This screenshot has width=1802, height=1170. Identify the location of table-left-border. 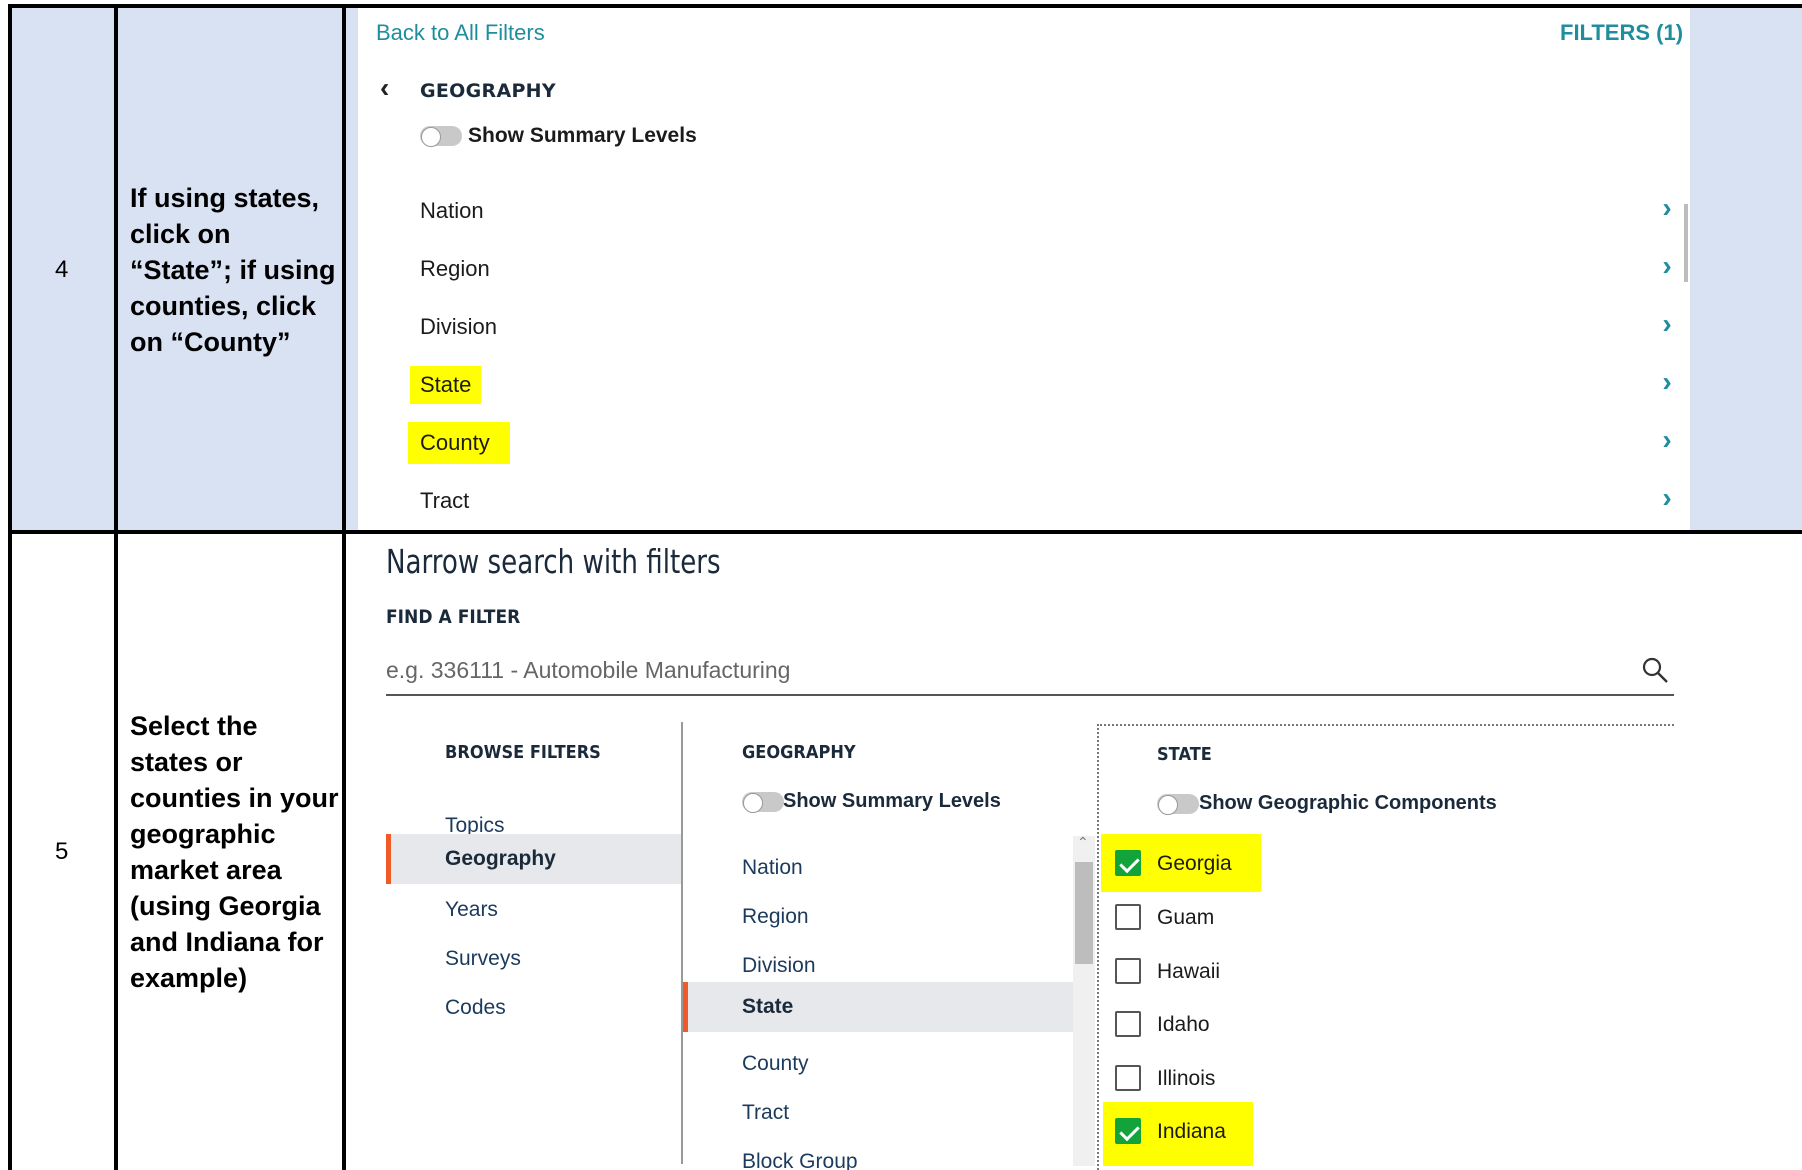
(10, 587).